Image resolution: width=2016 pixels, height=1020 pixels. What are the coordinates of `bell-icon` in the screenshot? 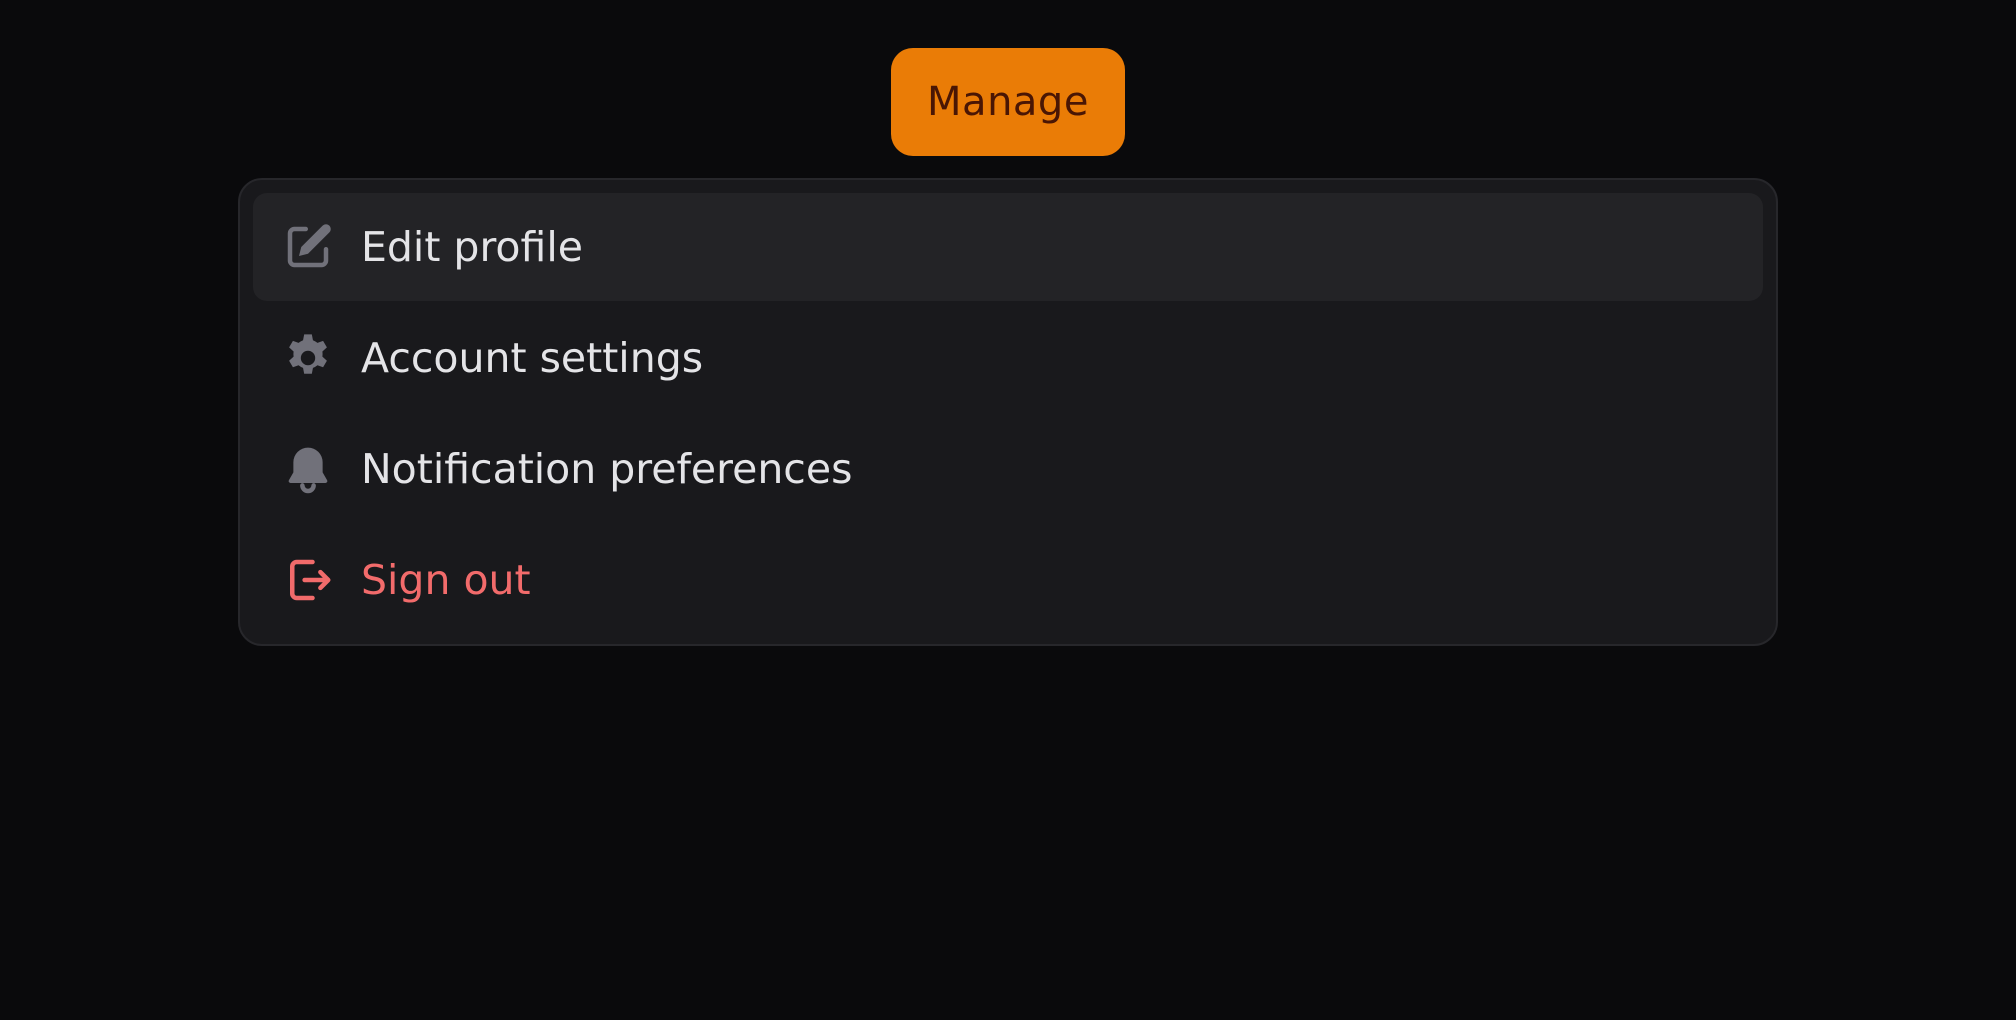 It's located at (308, 469).